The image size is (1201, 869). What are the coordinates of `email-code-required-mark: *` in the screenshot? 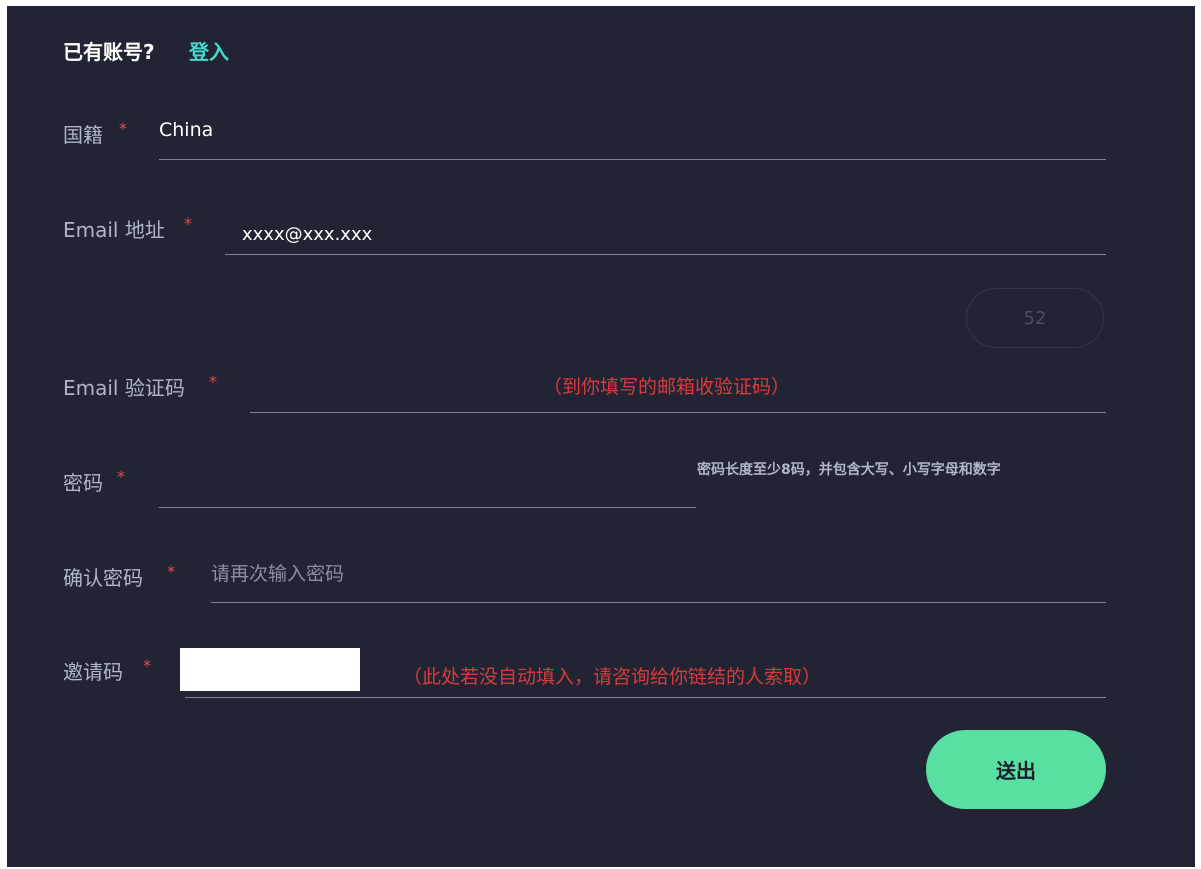 It's located at (213, 381).